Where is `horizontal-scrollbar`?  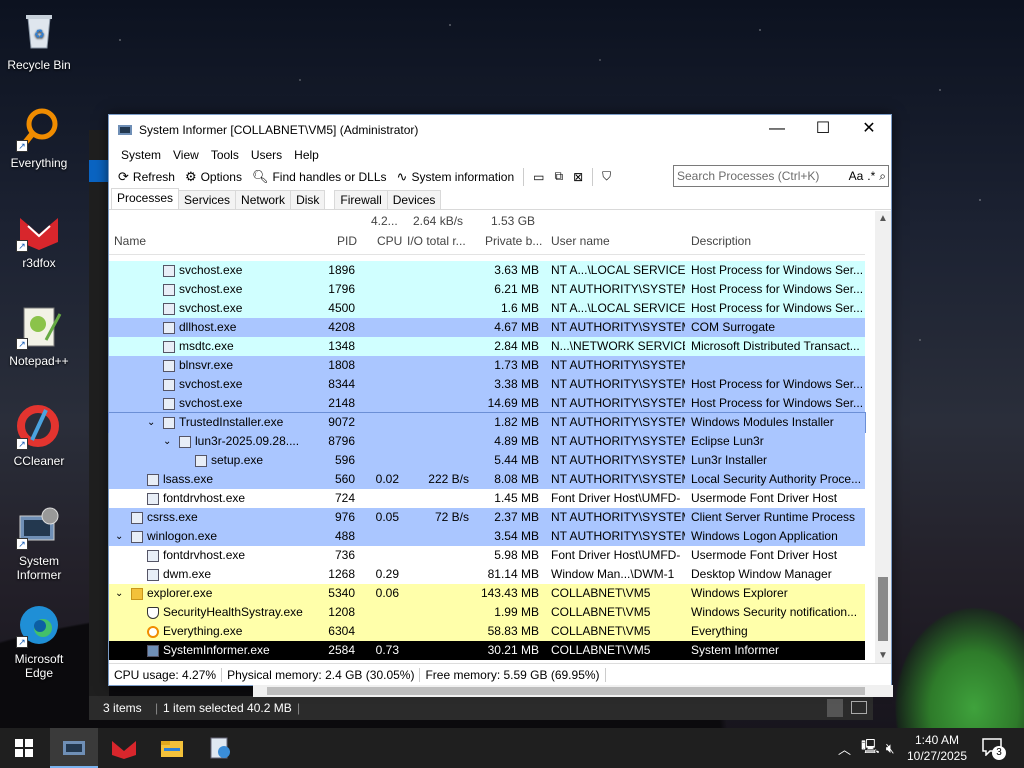
horizontal-scrollbar is located at coordinates (573, 691).